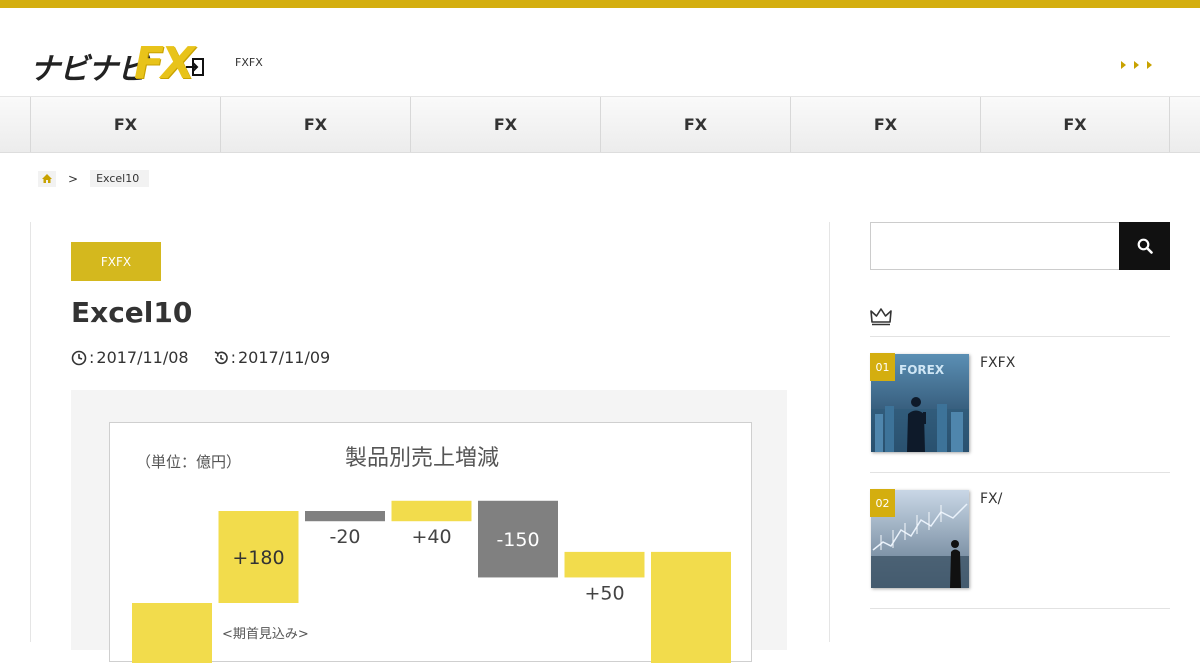  Describe the element at coordinates (604, 593) in the screenshot. I see `chart-data-label: +50` at that location.